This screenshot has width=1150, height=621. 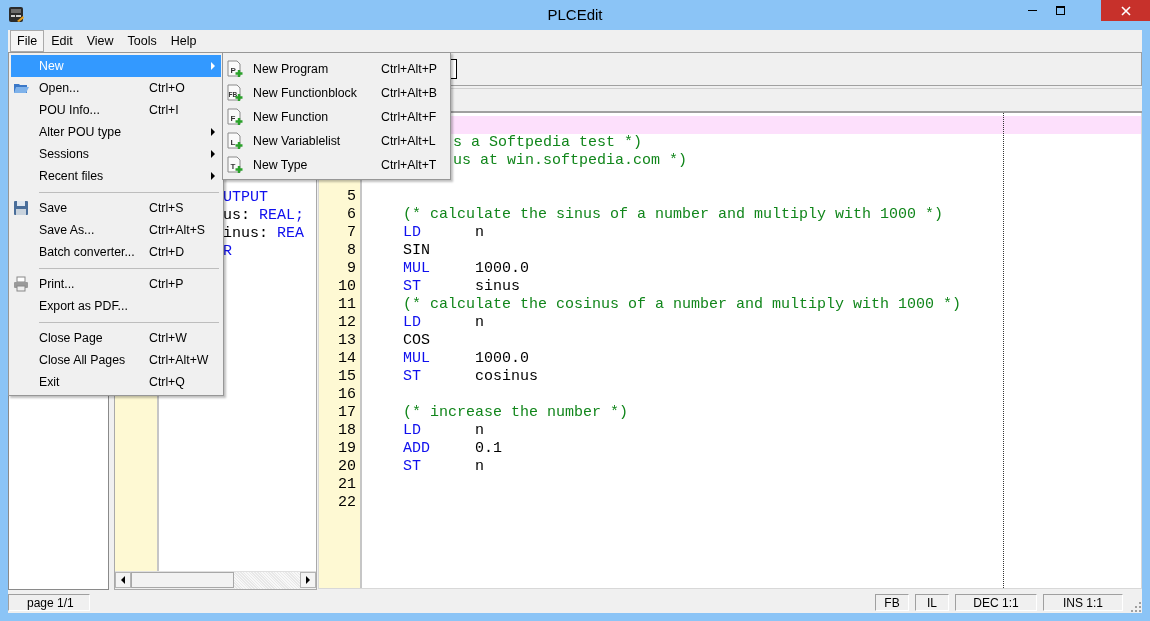 What do you see at coordinates (116, 132) in the screenshot?
I see `menu-item: Alter POU type` at bounding box center [116, 132].